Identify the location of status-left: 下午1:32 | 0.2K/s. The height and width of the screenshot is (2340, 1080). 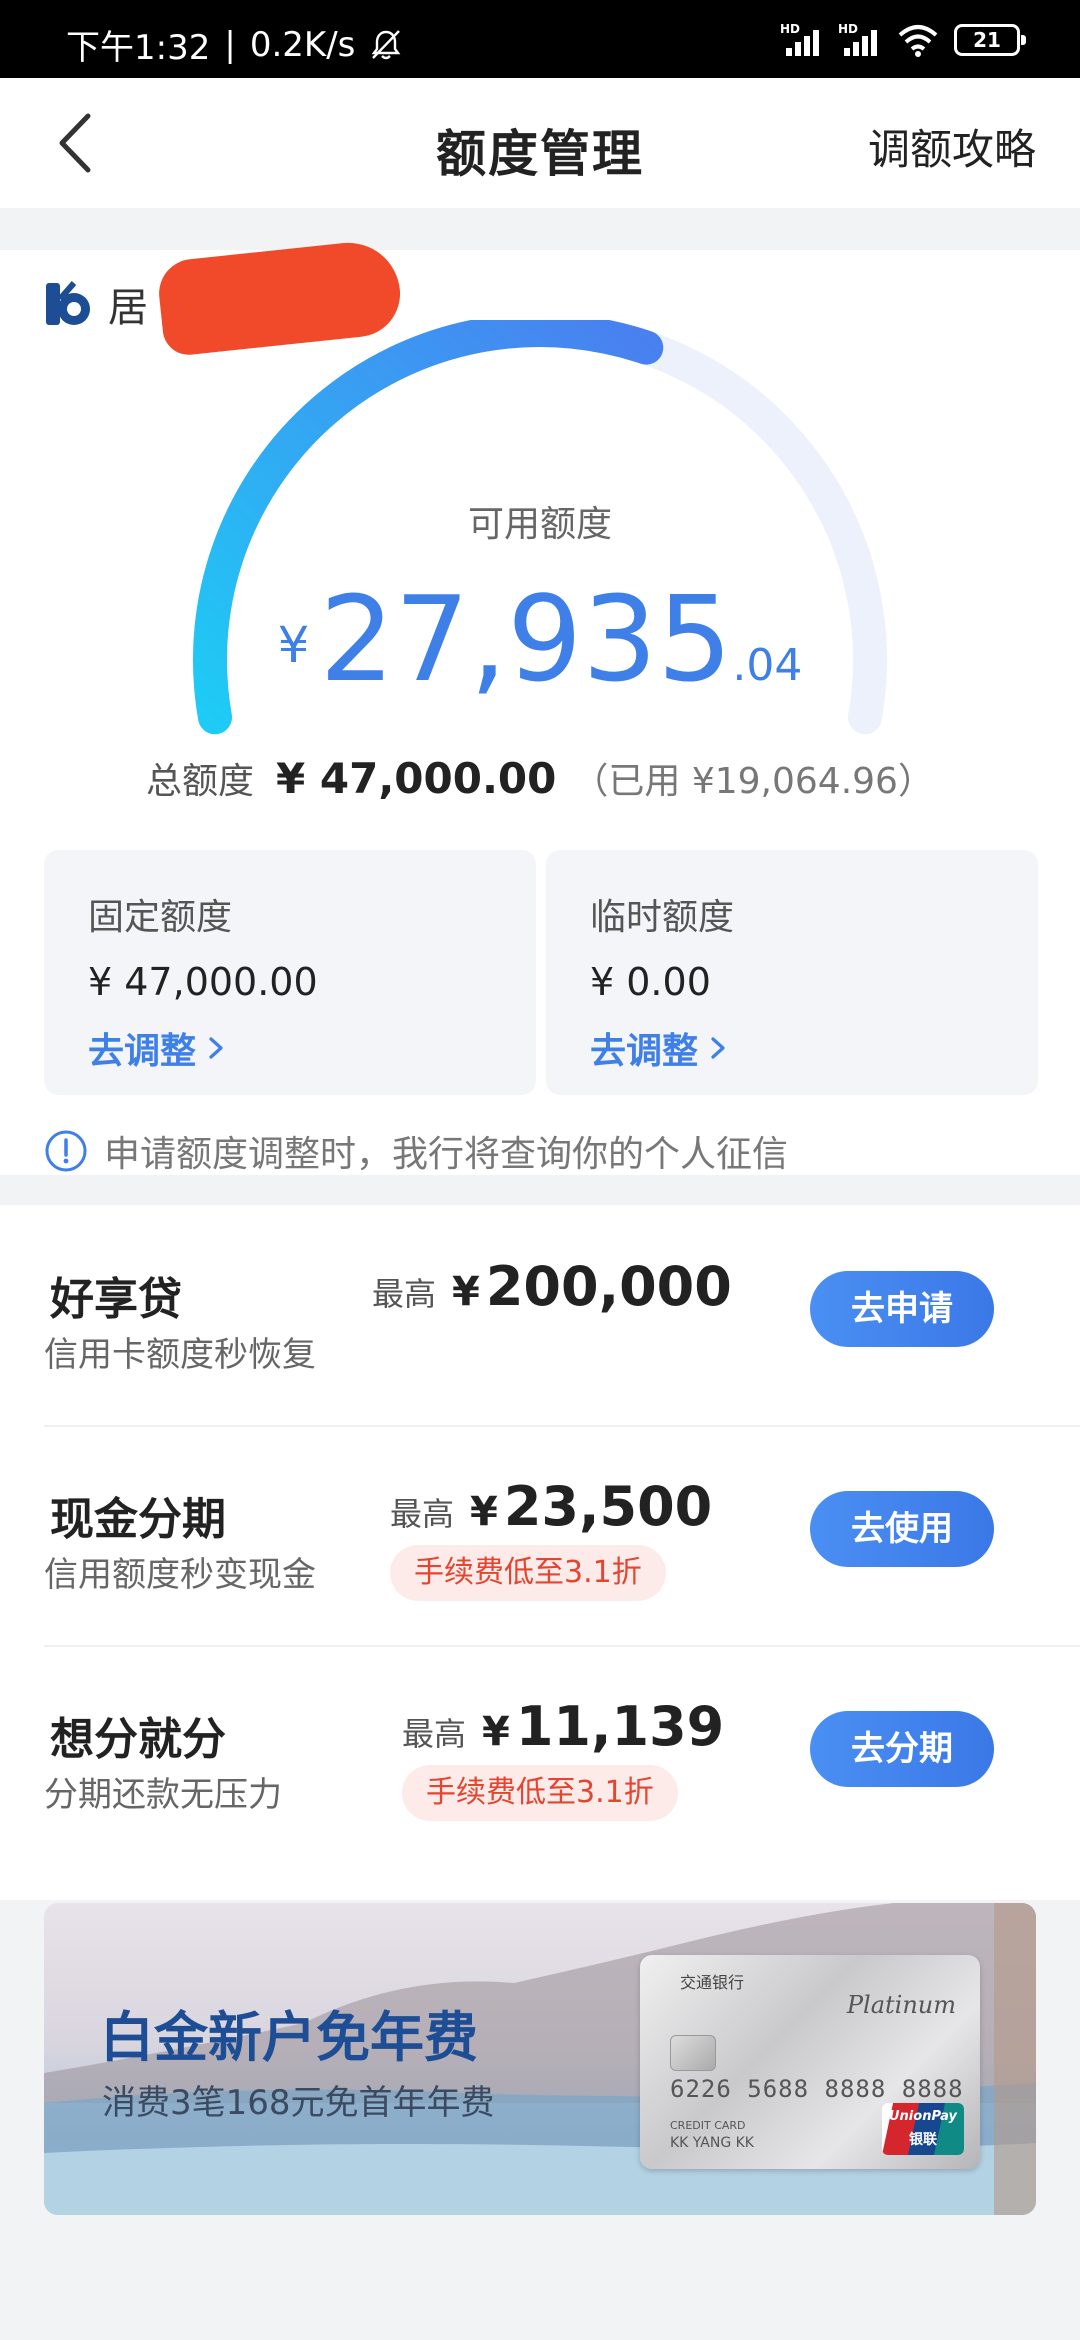
(234, 44).